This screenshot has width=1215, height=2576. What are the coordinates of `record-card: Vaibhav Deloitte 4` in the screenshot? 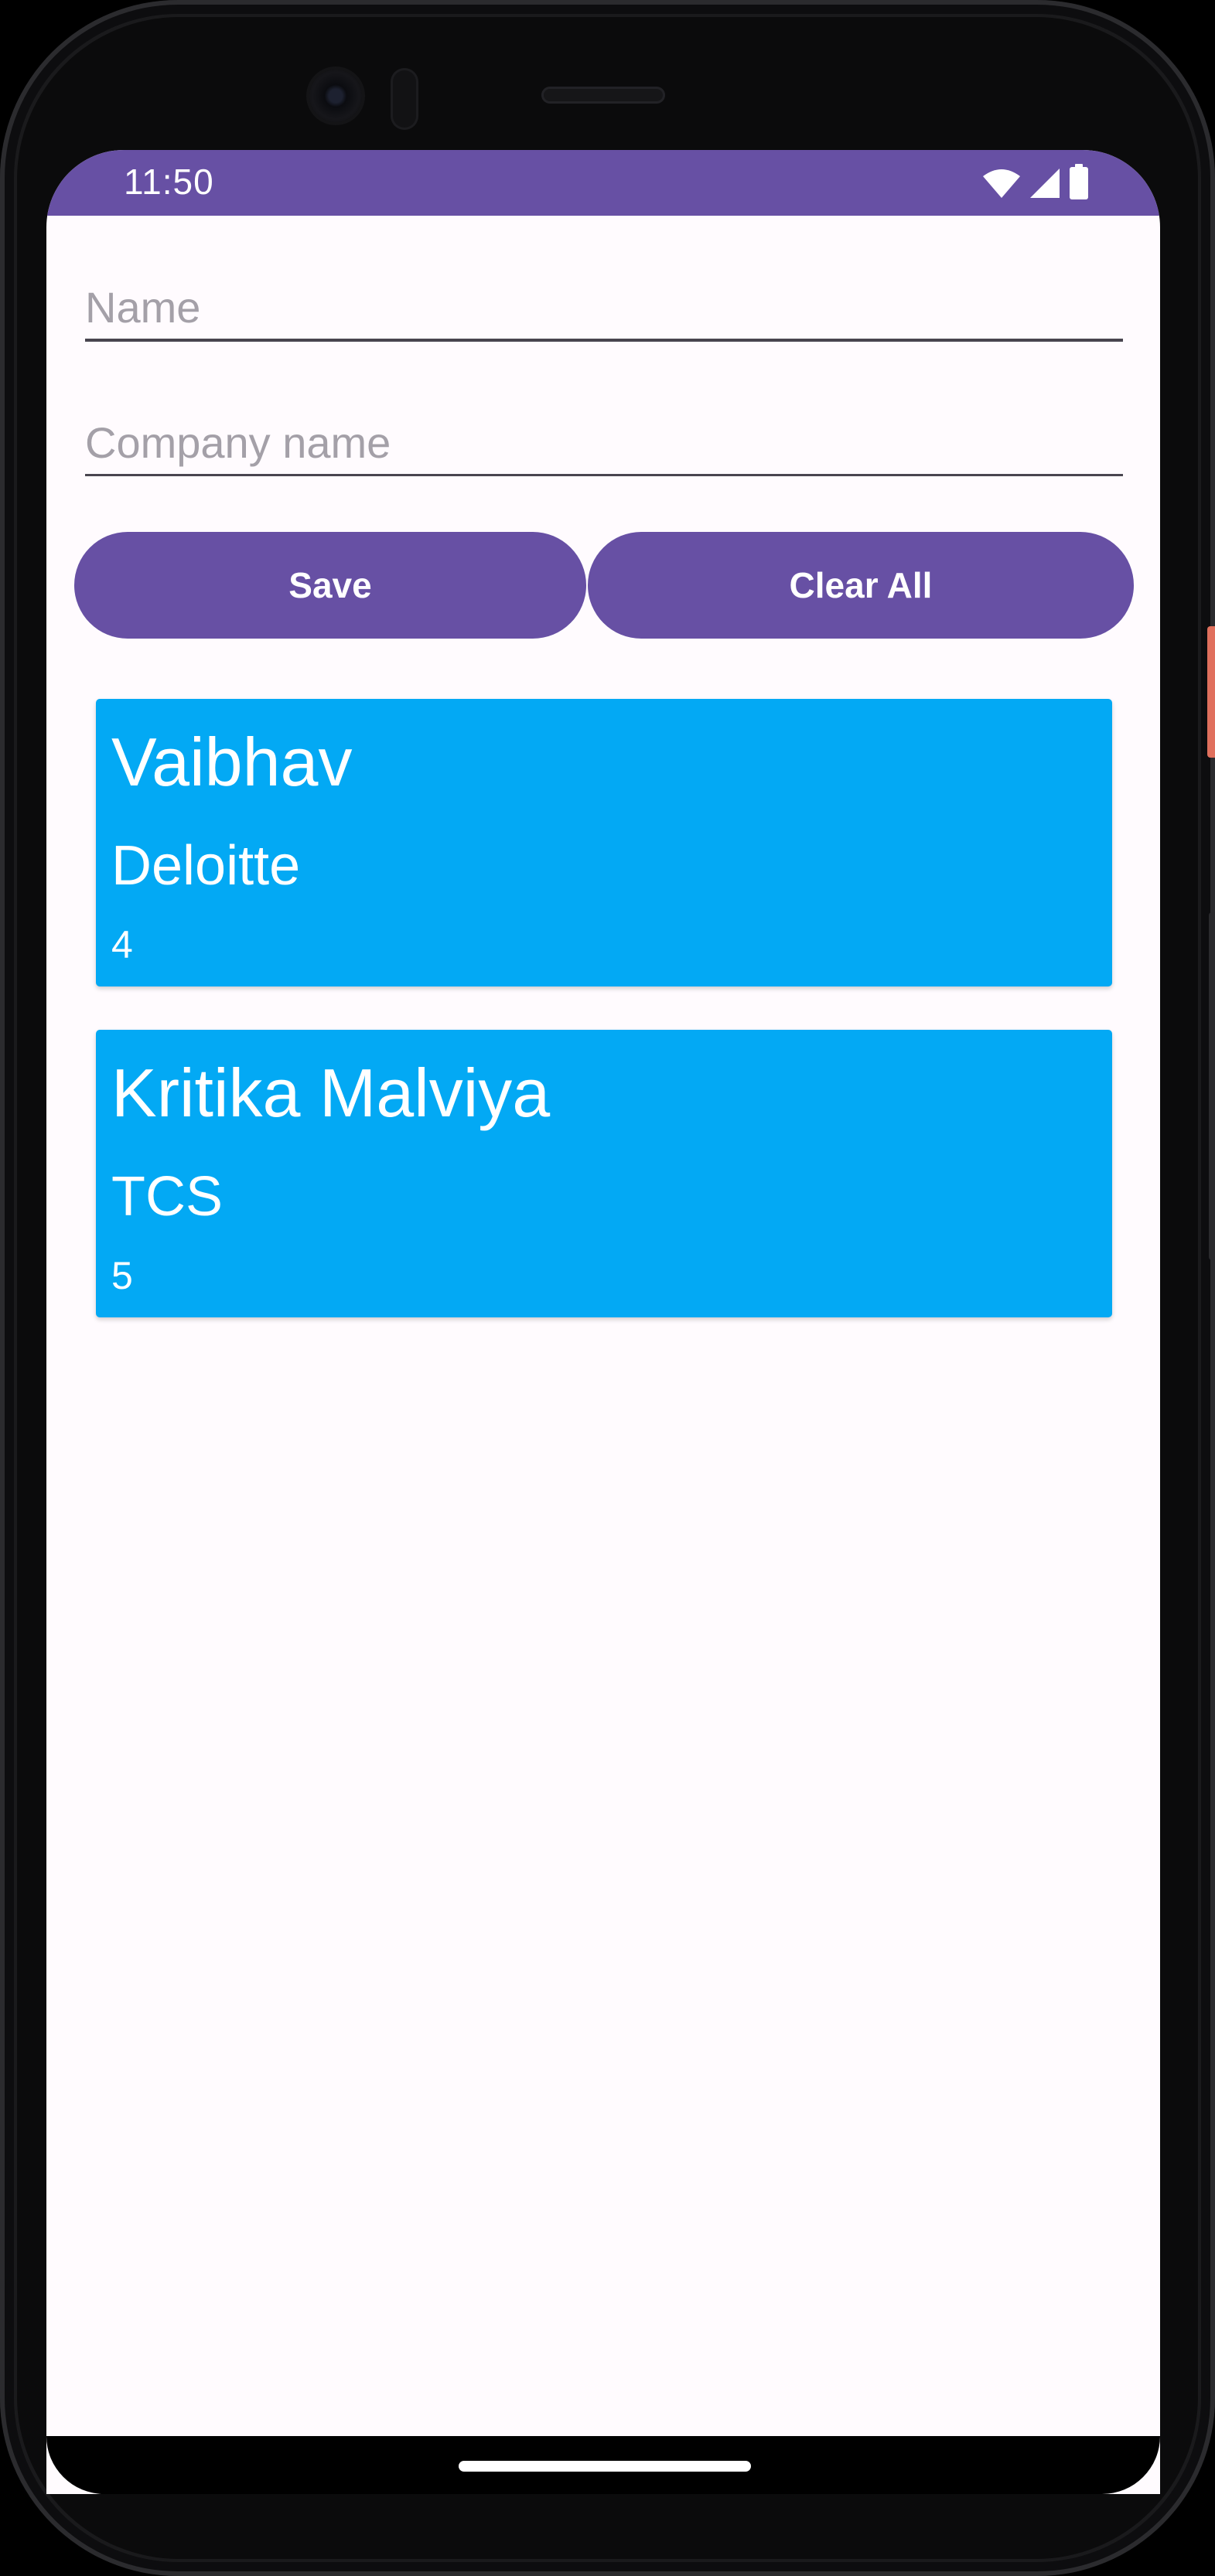 It's located at (604, 843).